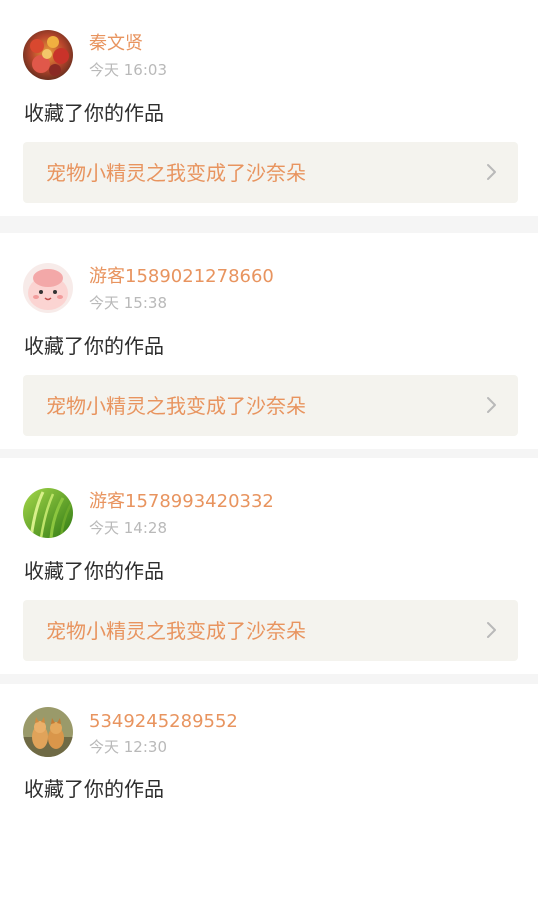 This screenshot has width=538, height=900. I want to click on pink-cartoon-avatar-icon, so click(48, 288).